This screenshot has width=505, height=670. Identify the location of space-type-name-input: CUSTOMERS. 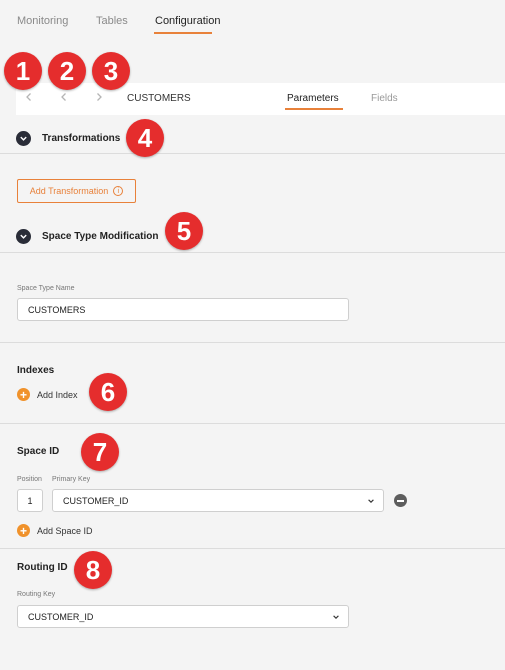
(183, 309).